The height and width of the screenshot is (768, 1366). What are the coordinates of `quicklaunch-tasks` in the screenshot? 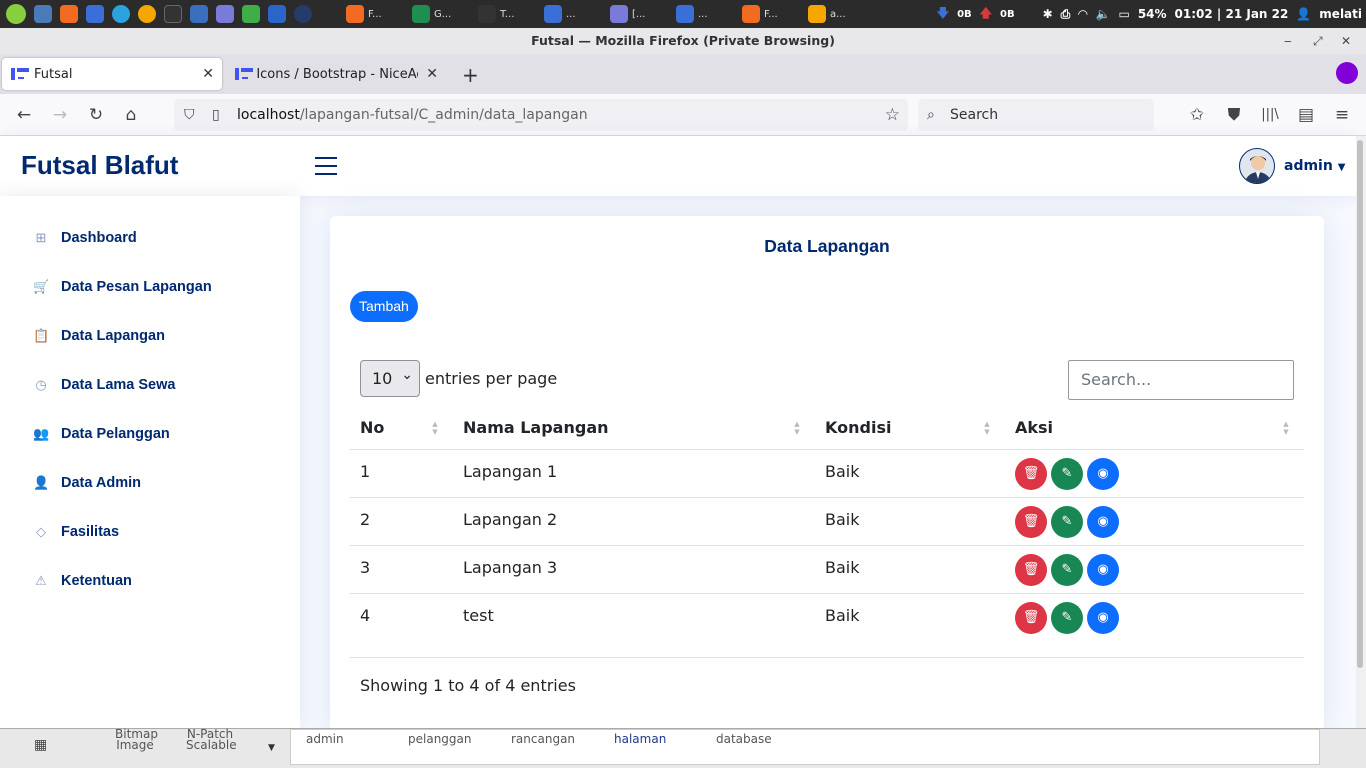 It's located at (277, 14).